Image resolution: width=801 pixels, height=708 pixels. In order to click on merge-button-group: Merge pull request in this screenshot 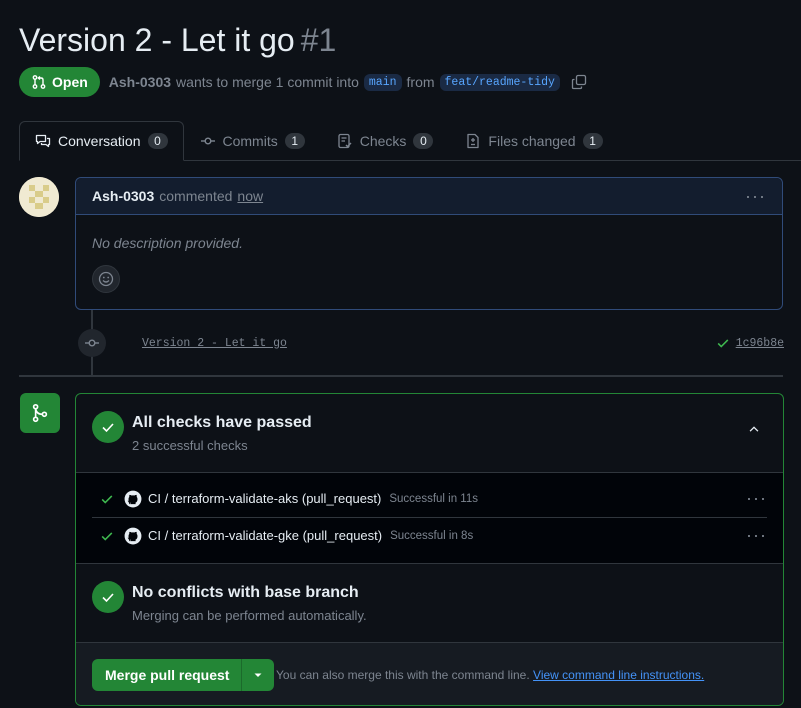, I will do `click(183, 675)`.